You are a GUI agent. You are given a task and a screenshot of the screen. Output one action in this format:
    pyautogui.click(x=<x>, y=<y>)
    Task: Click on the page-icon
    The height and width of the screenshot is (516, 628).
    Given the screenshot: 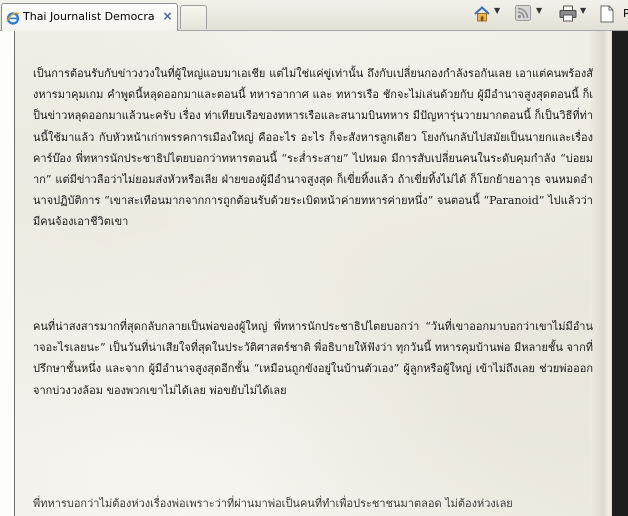 What is the action you would take?
    pyautogui.click(x=607, y=14)
    